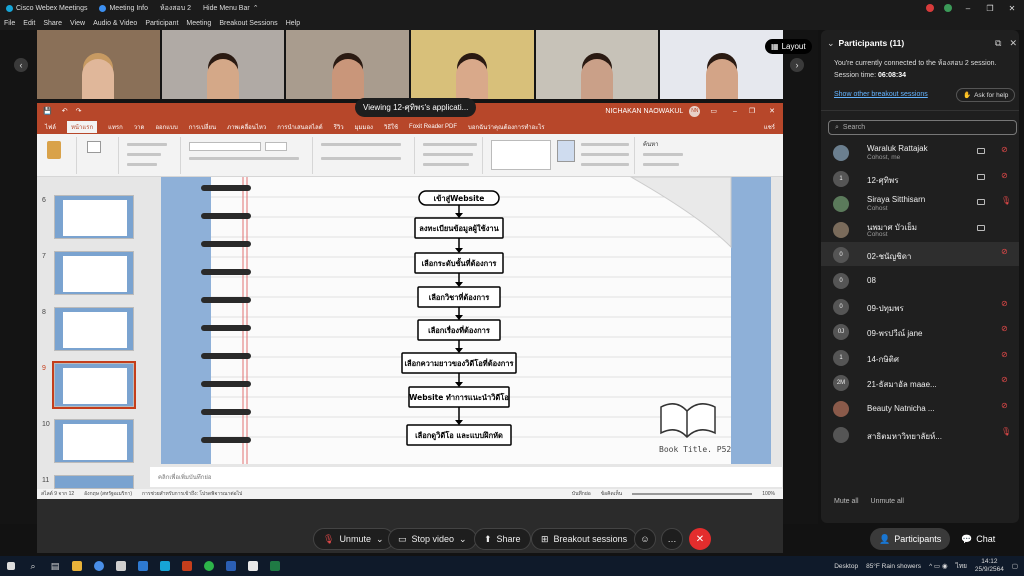 The image size is (1024, 576). Describe the element at coordinates (986, 95) in the screenshot. I see `ask-for-help-button: ✋ Ask for help` at that location.